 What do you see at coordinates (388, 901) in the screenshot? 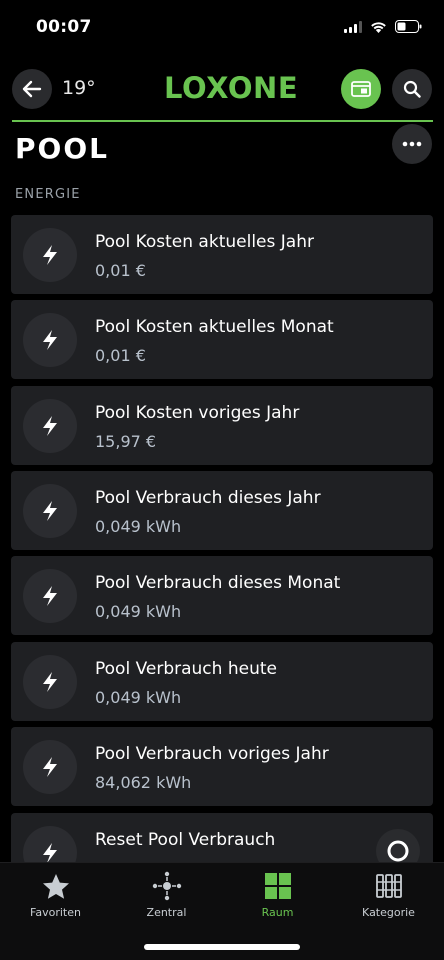
I see `tab-kategorie: Kategorie` at bounding box center [388, 901].